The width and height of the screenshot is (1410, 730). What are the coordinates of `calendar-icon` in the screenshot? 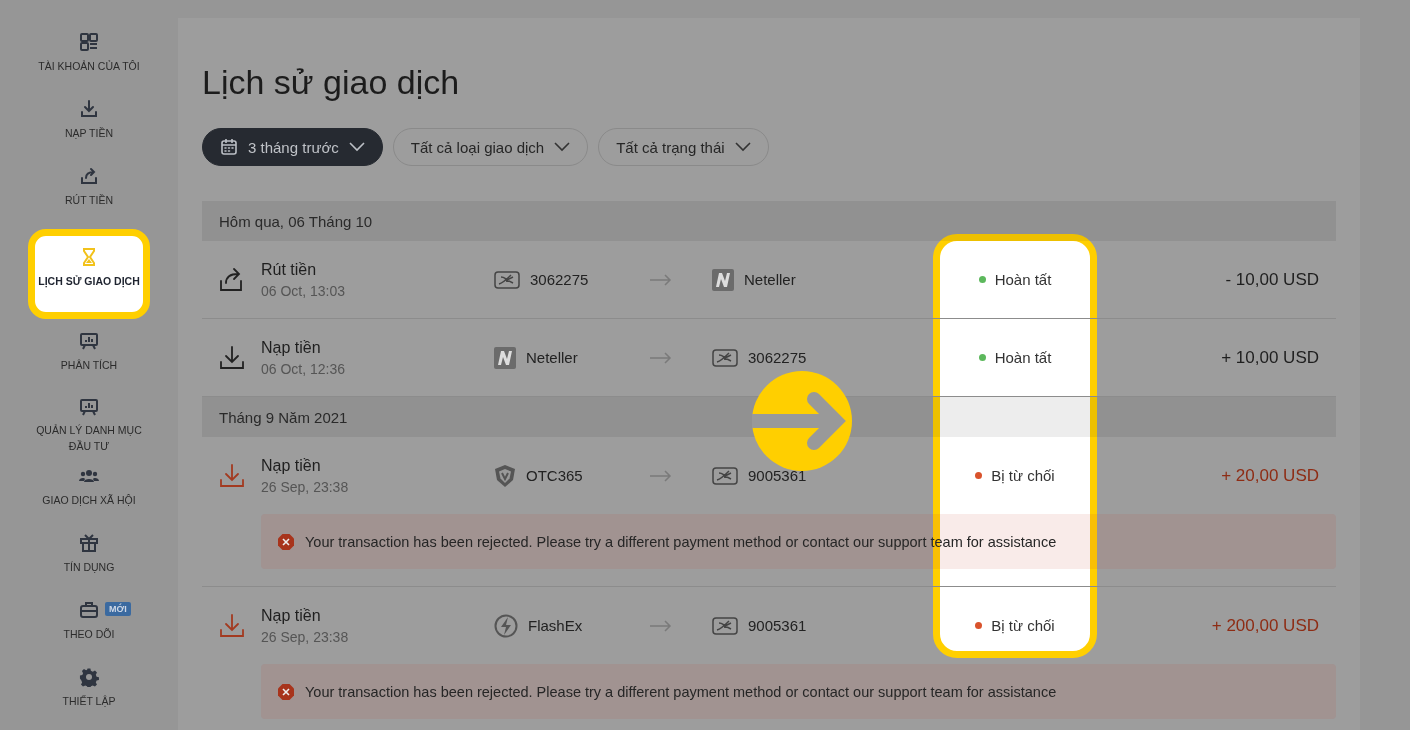 It's located at (229, 147).